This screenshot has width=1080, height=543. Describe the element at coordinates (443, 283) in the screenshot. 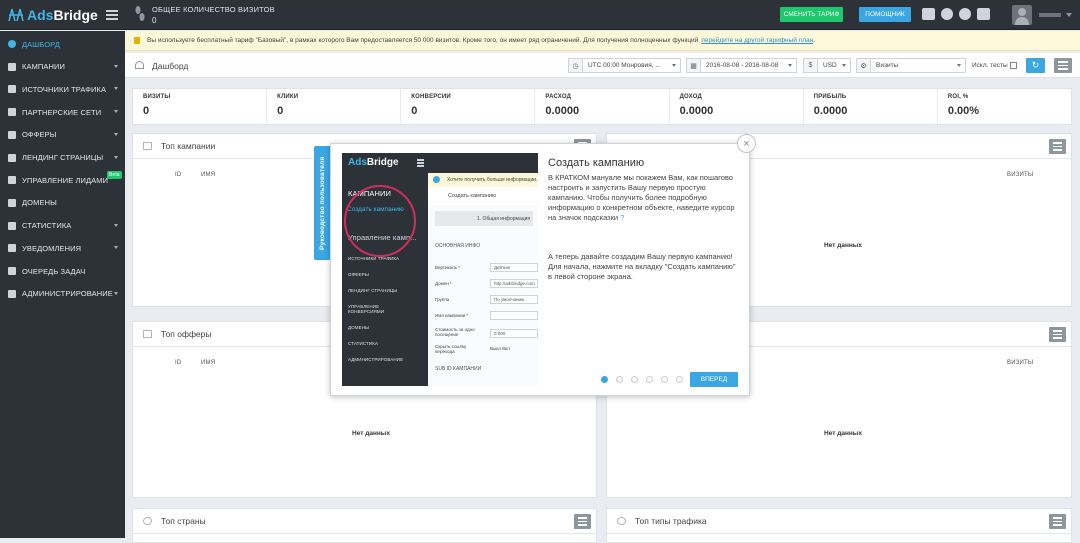

I see `shot-row-label: Домен *` at that location.